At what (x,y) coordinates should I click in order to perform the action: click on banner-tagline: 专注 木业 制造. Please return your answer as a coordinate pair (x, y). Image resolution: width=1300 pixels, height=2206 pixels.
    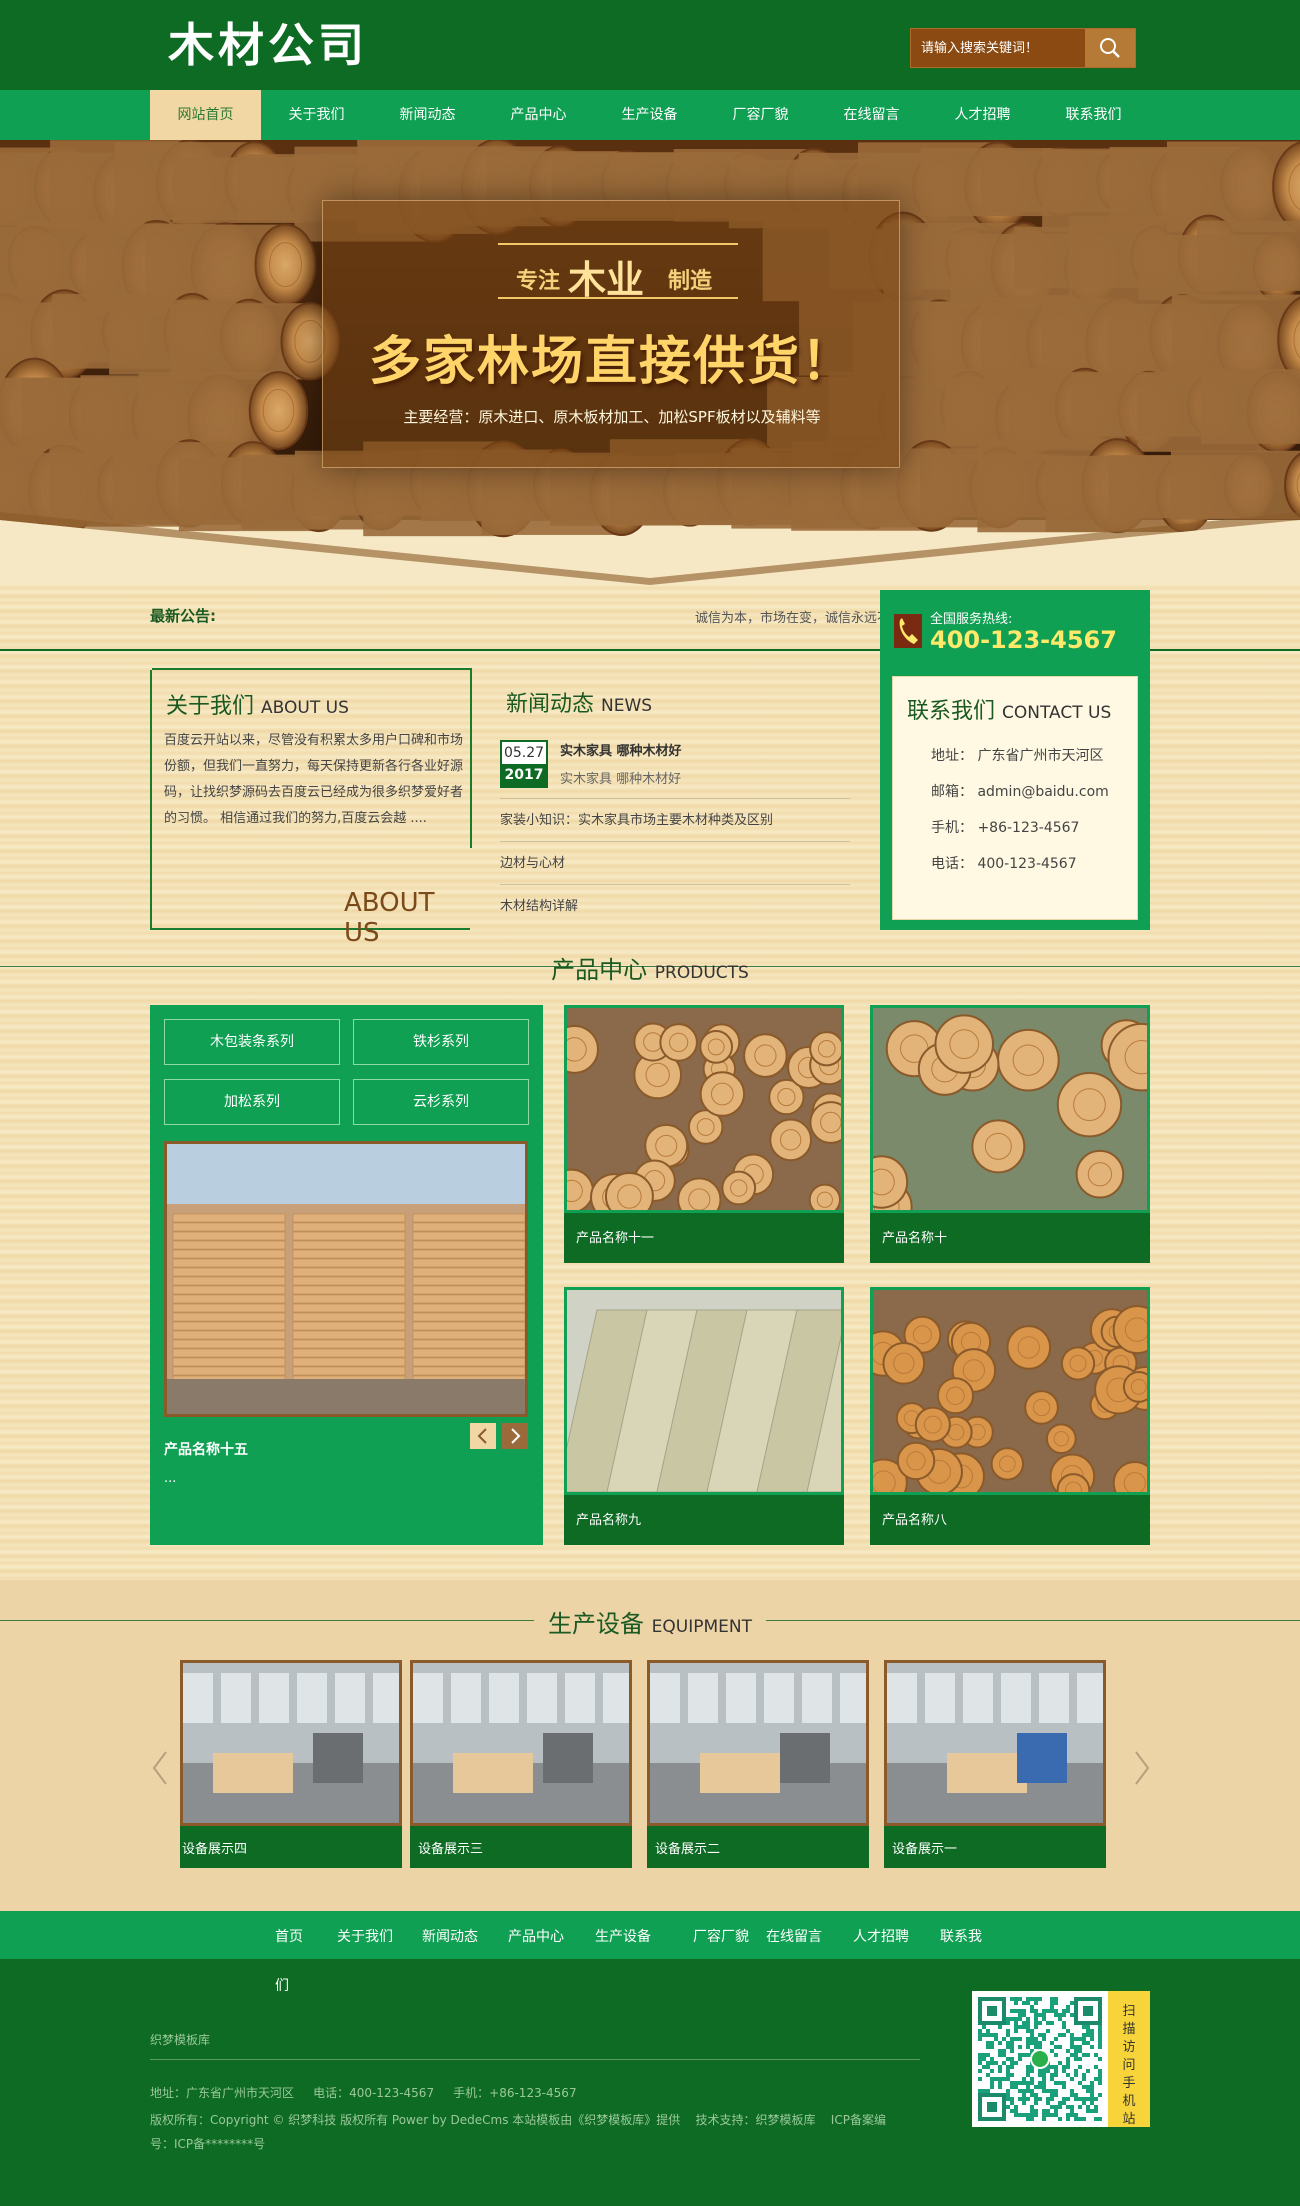
    Looking at the image, I should click on (618, 272).